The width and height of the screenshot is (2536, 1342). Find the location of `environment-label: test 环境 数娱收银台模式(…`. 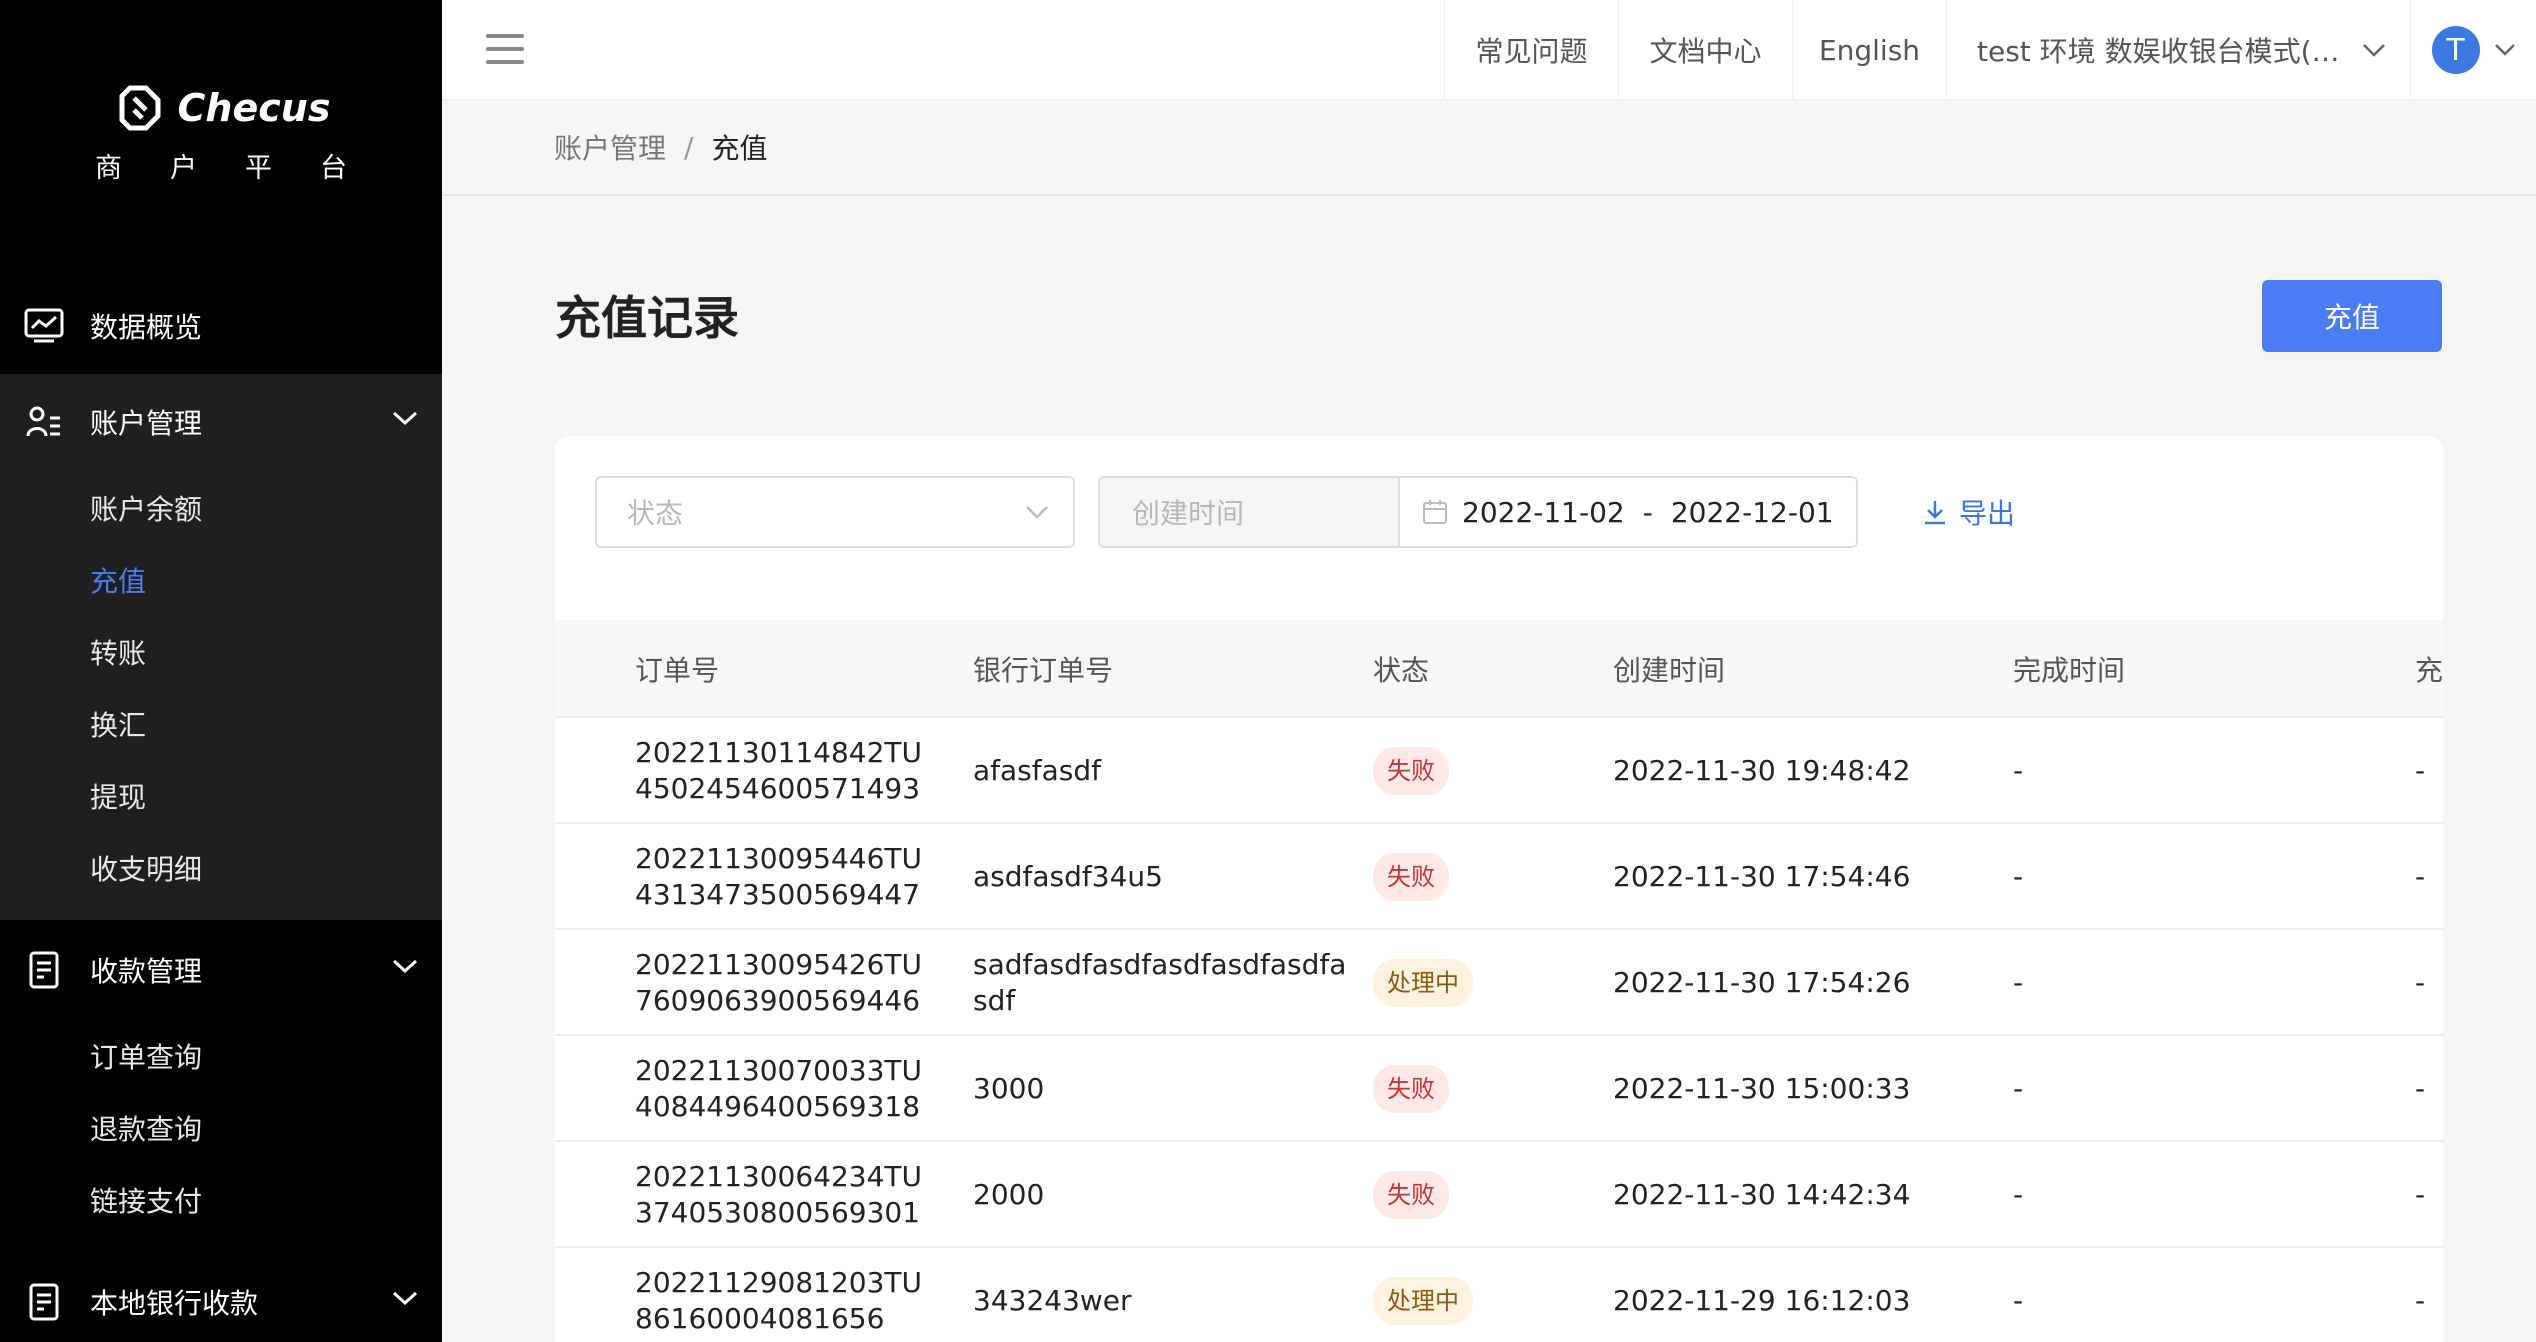

environment-label: test 环境 数娱收银台模式(… is located at coordinates (2158, 51).